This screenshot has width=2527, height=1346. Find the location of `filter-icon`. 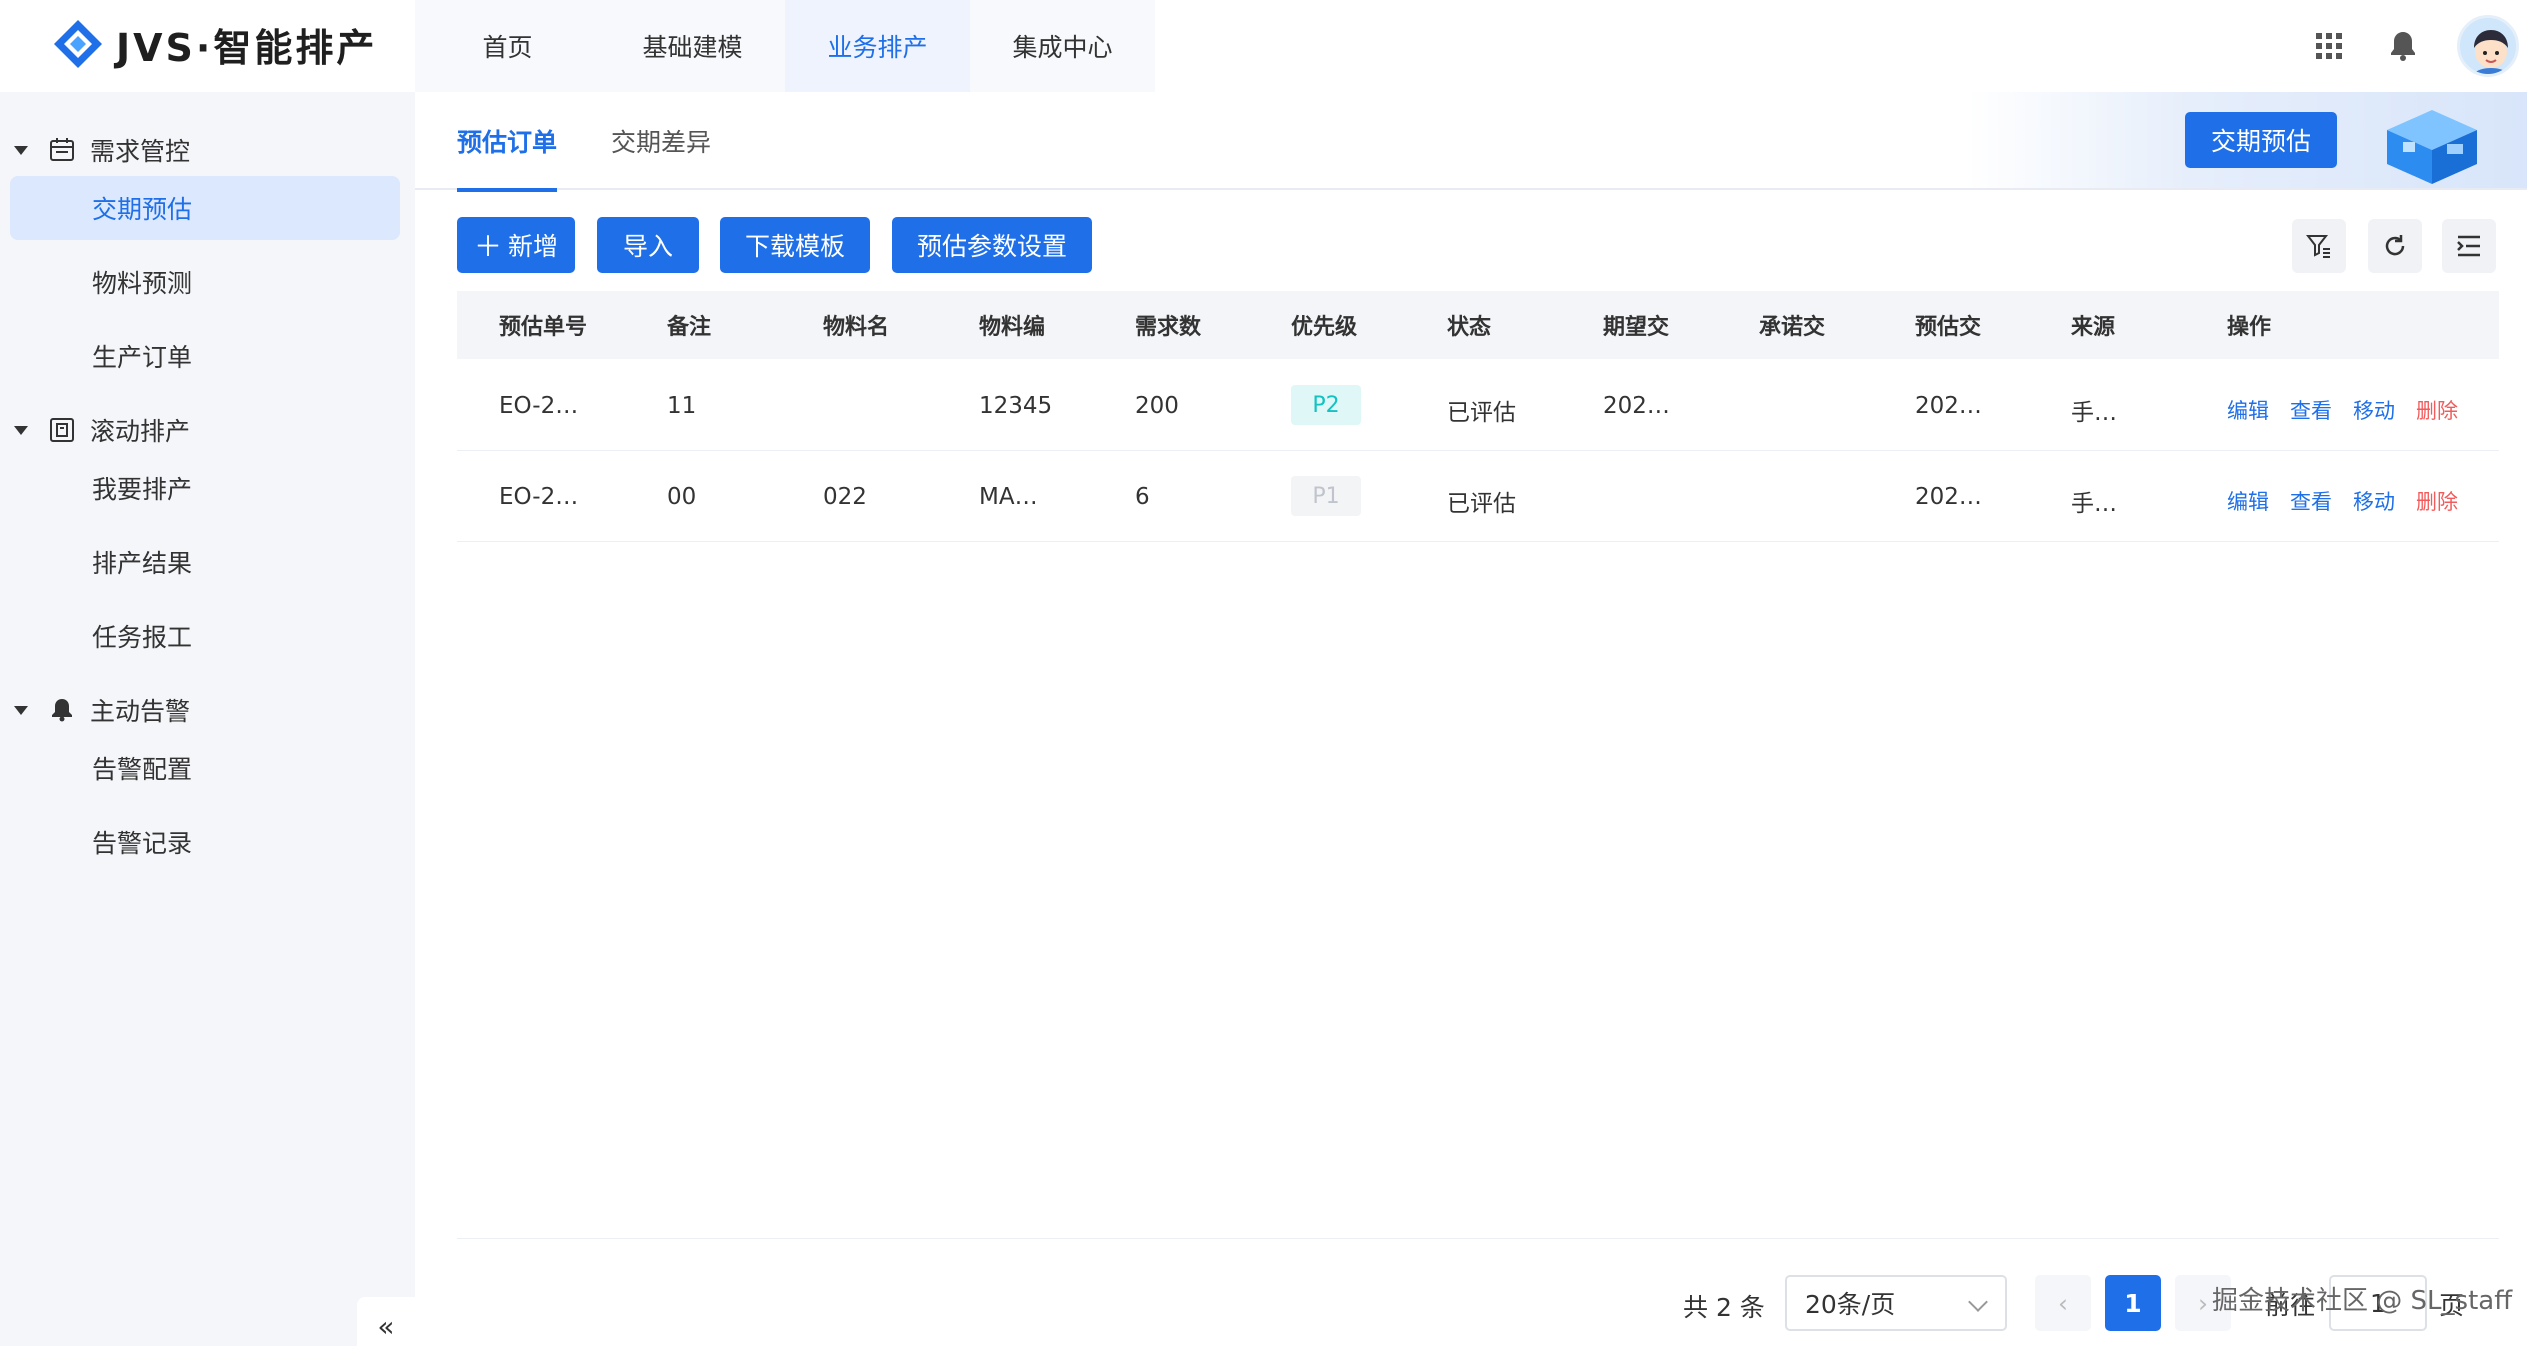

filter-icon is located at coordinates (2319, 246).